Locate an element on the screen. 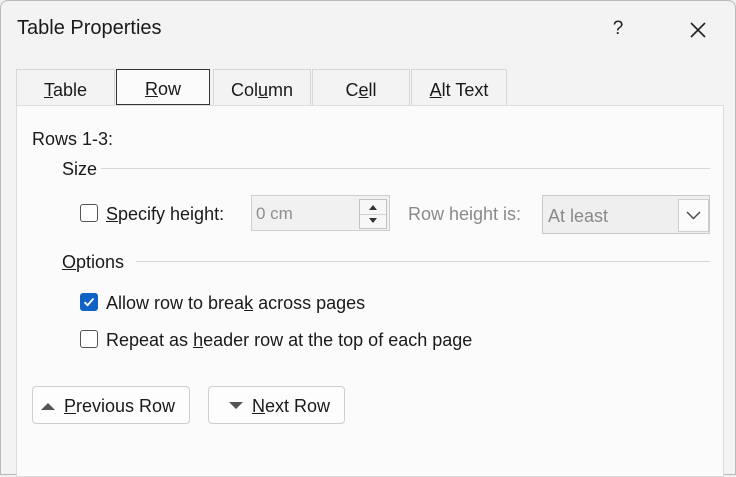  row-height-is-label: Row height is: is located at coordinates (465, 214).